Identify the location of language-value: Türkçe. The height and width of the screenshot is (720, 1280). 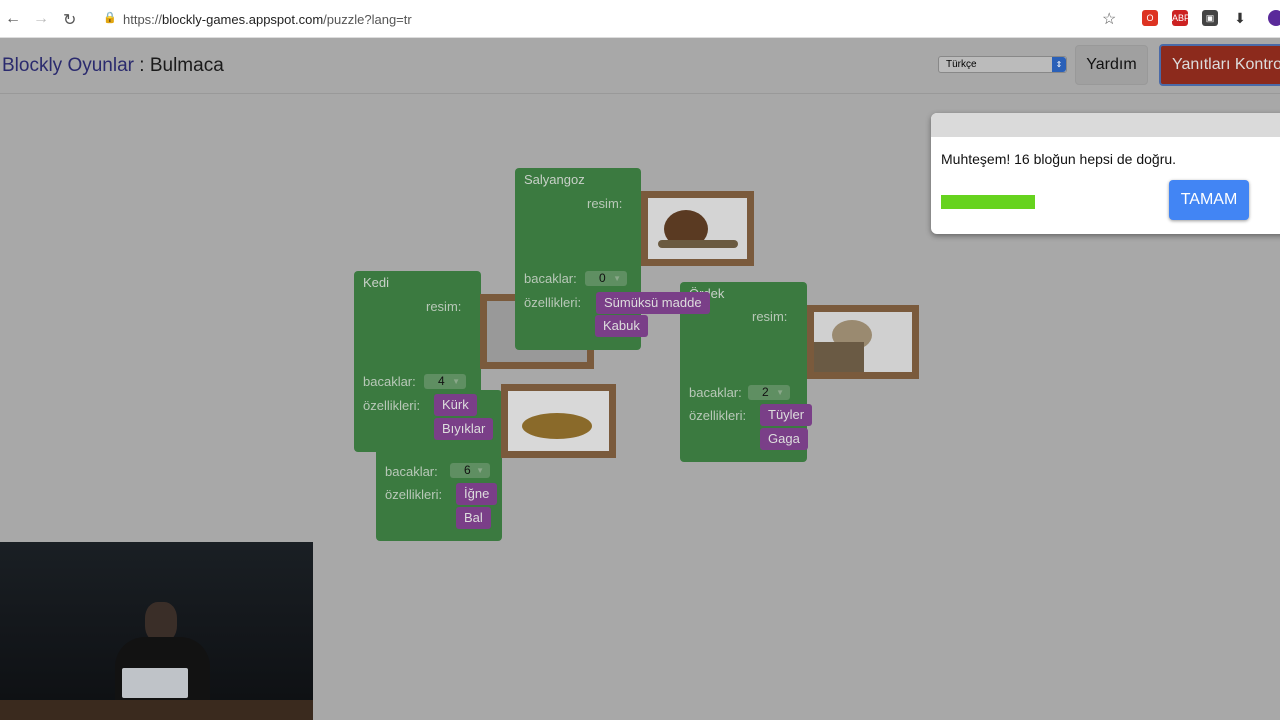
(961, 64).